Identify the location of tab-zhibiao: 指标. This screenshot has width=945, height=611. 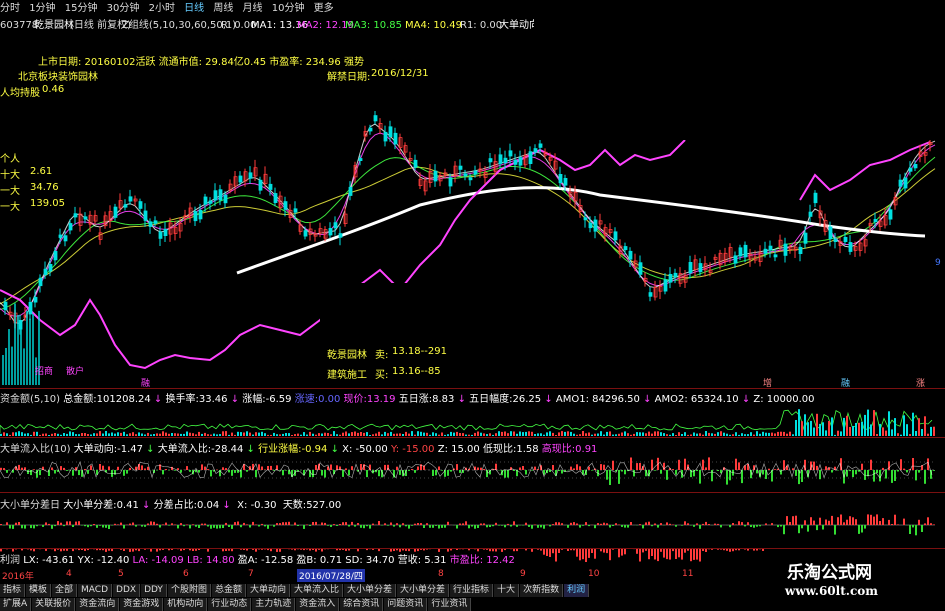
(12, 590).